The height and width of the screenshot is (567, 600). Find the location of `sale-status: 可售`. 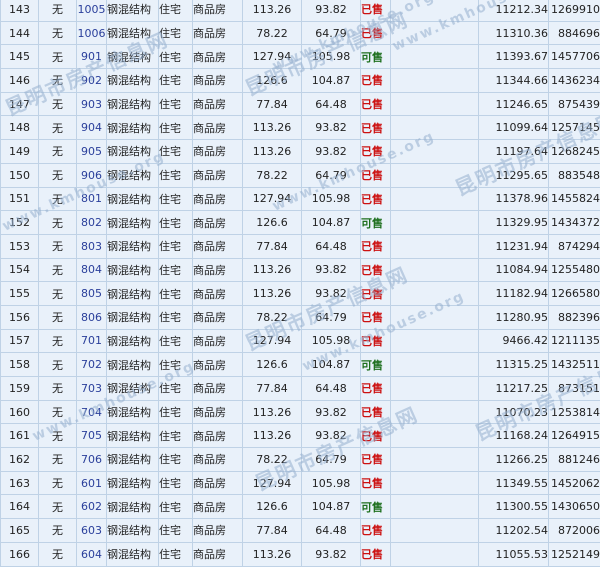

sale-status: 可售 is located at coordinates (376, 57).